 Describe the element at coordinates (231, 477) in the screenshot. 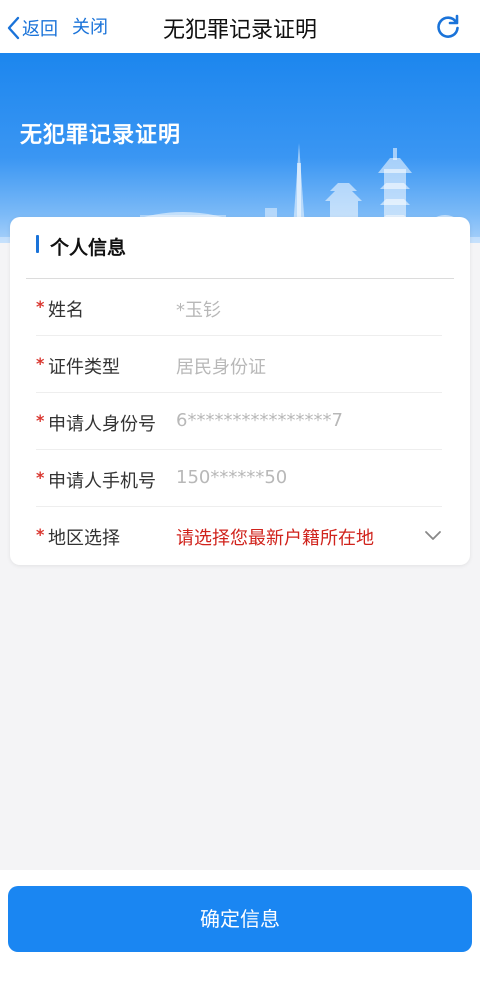

I see `field-value-phone: 150******50` at that location.